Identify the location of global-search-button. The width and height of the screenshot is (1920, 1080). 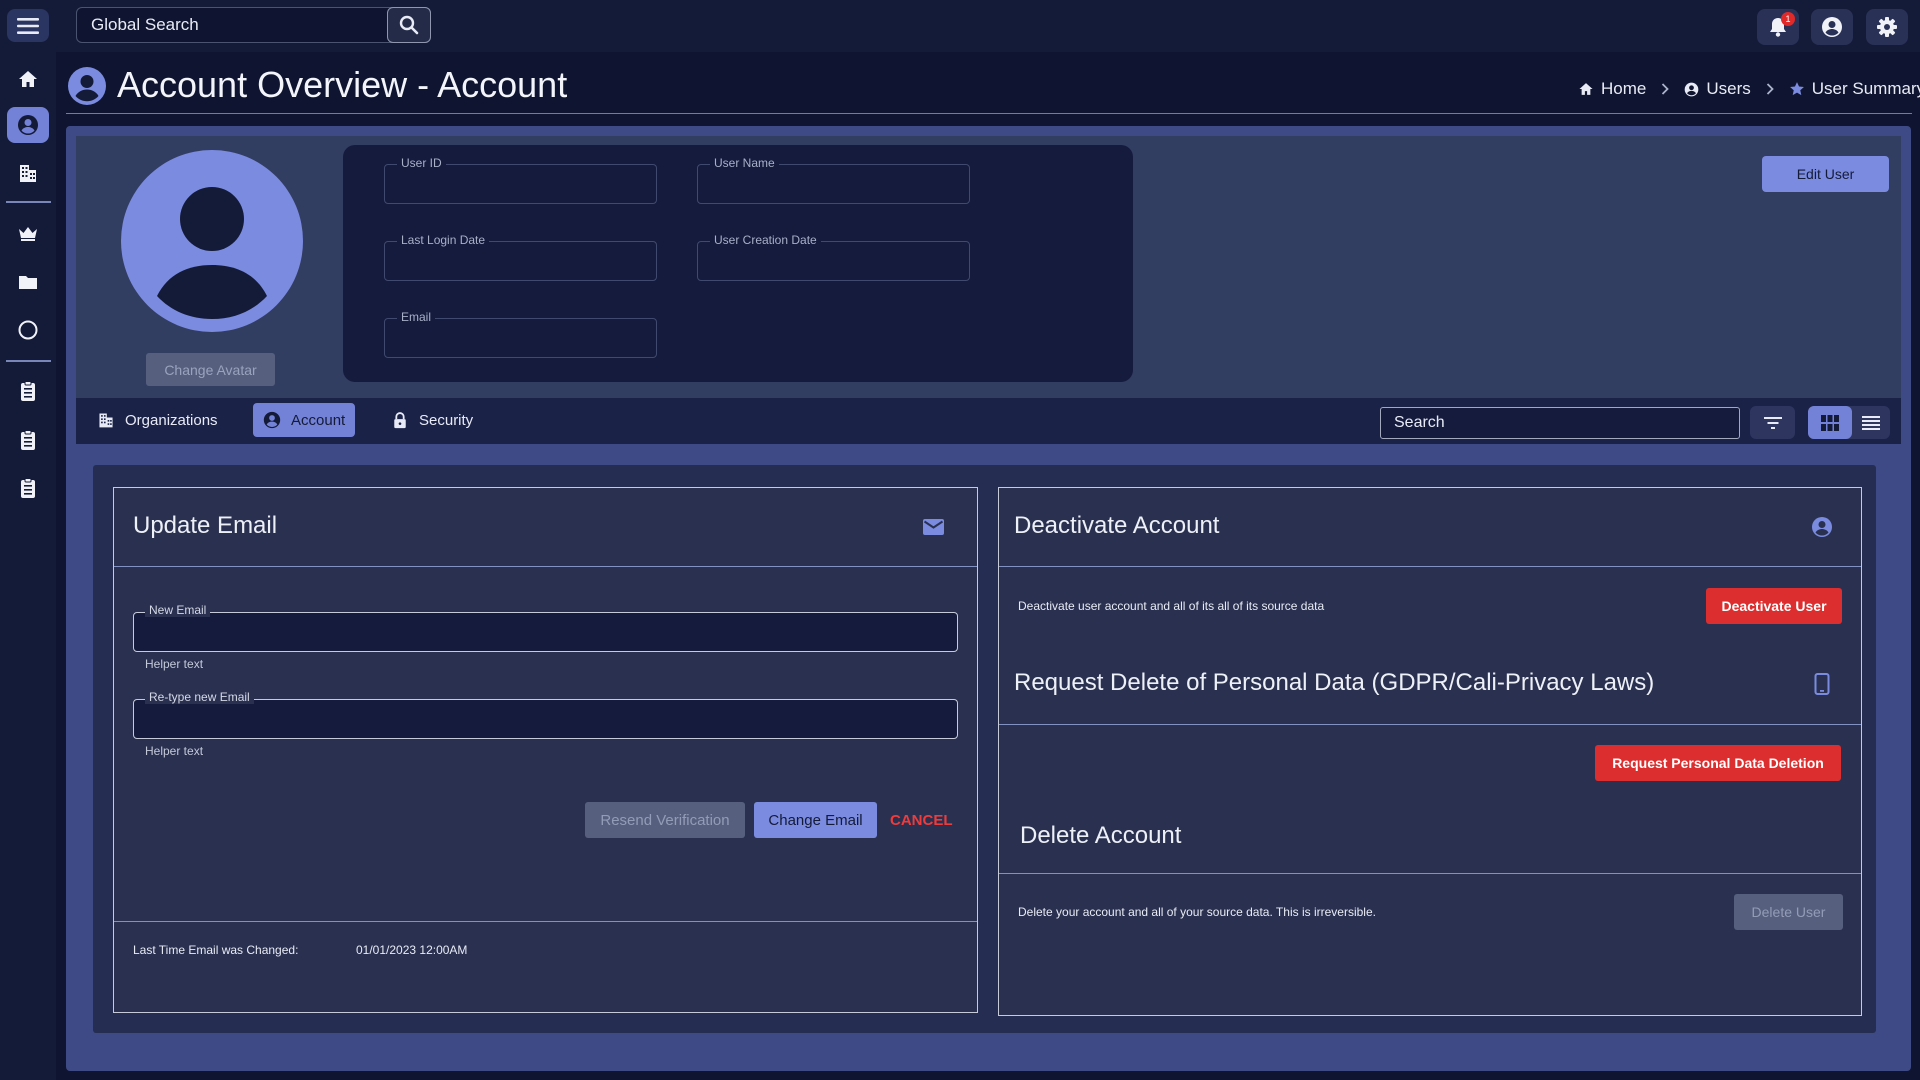
(409, 25).